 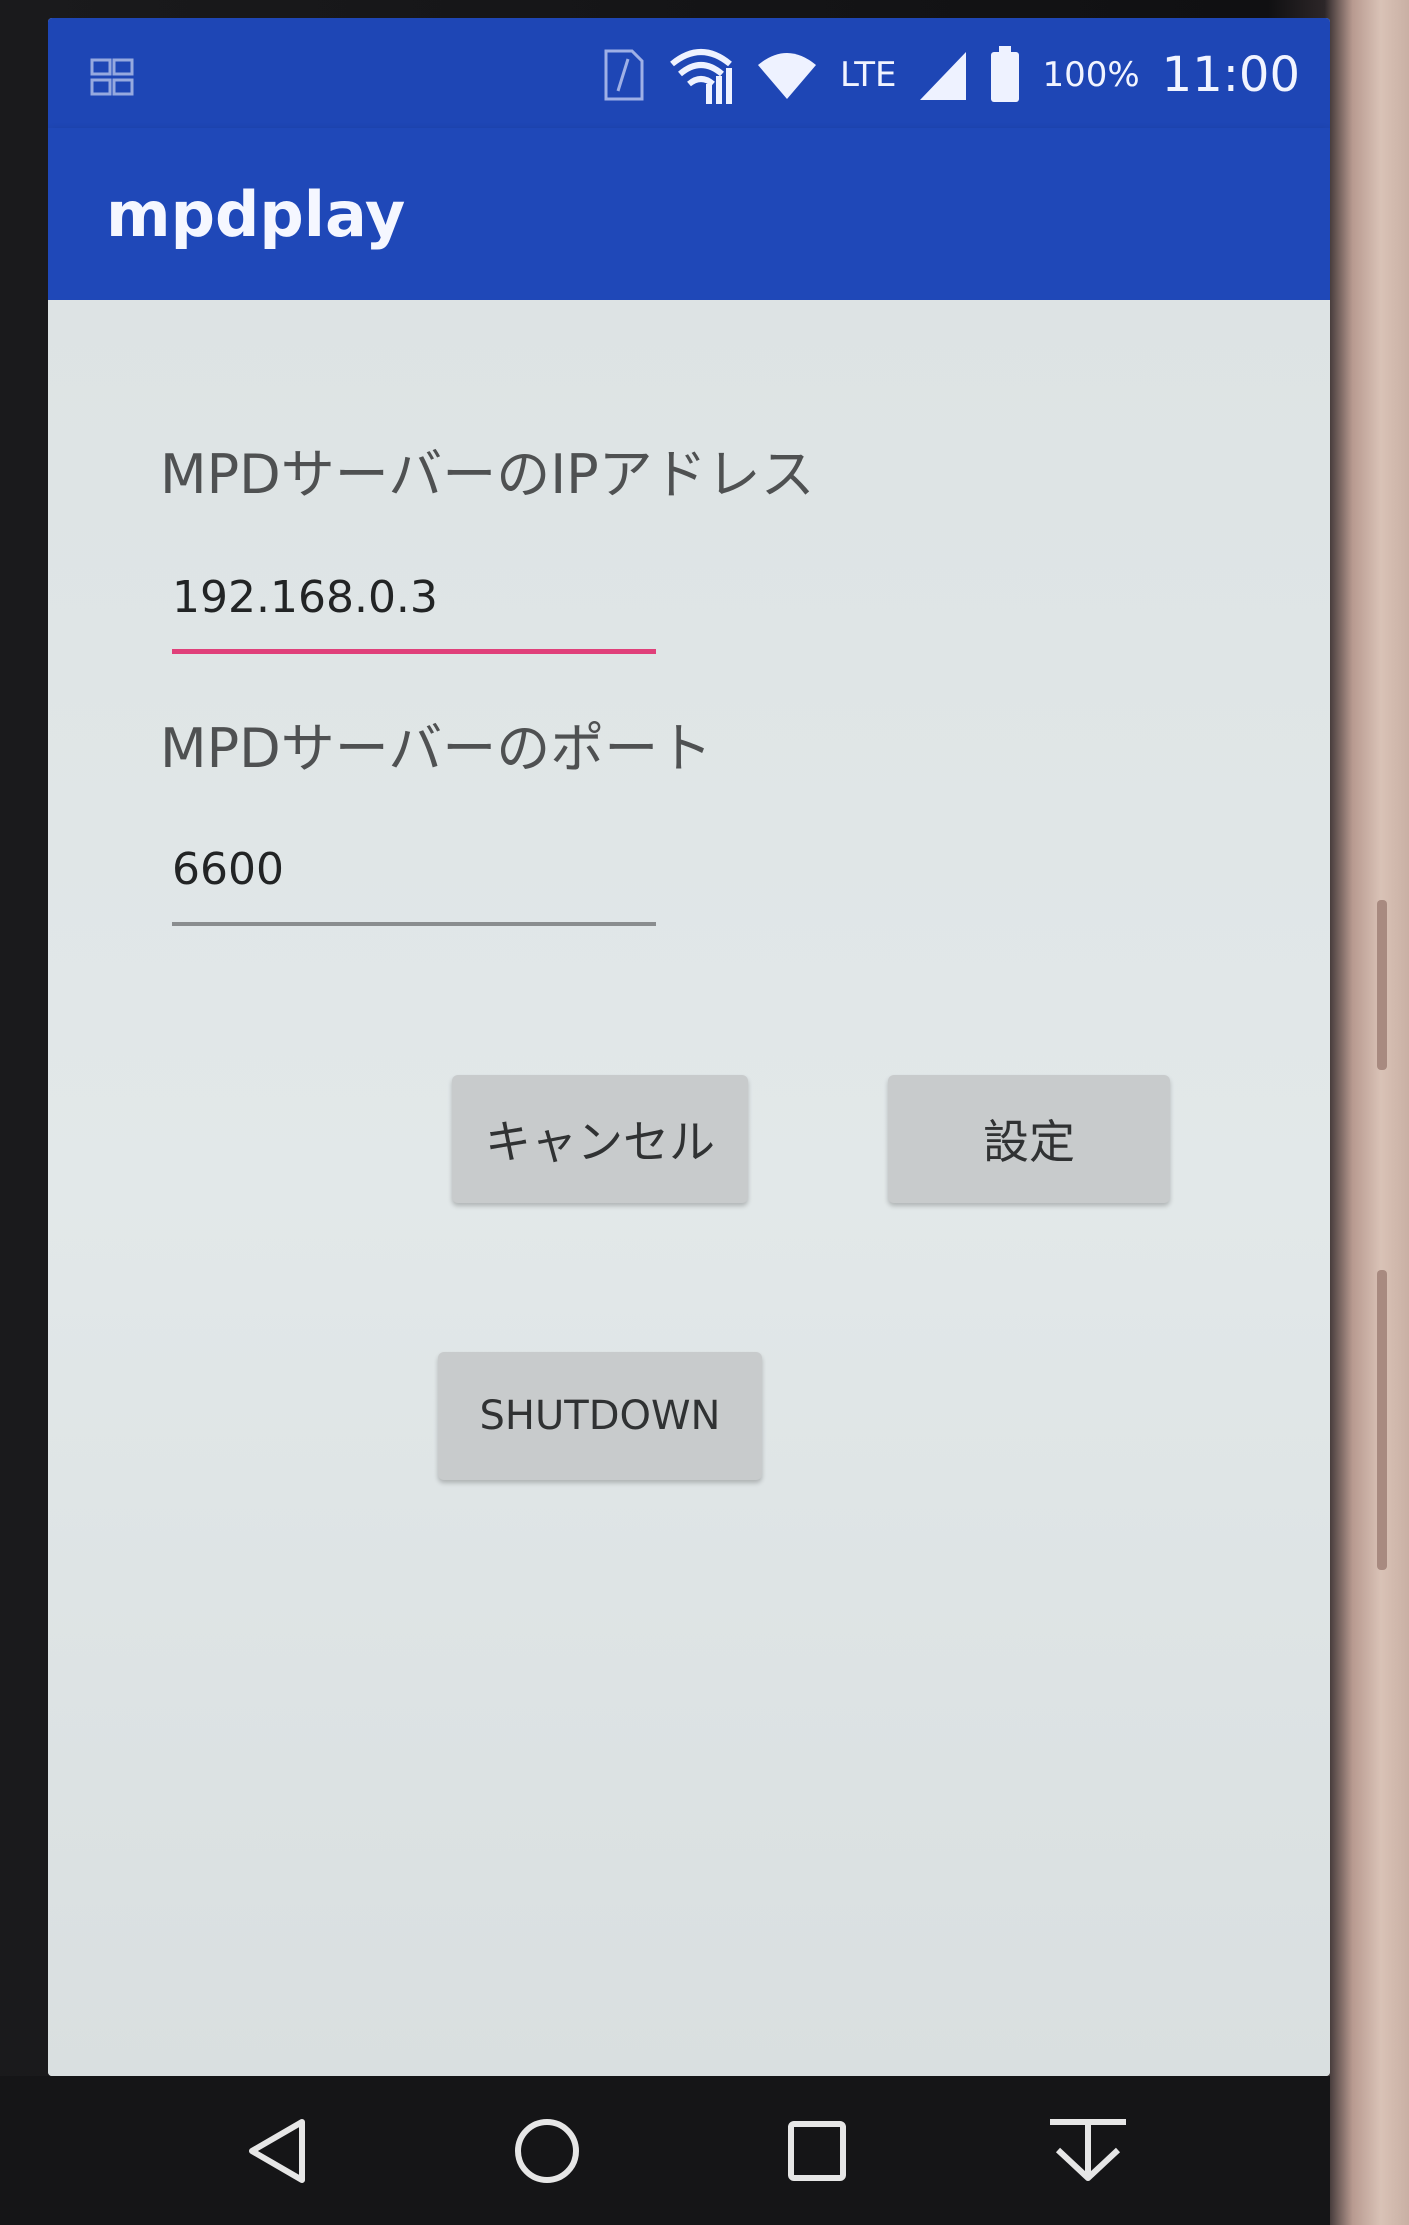 I want to click on network-type: LTE, so click(x=868, y=75).